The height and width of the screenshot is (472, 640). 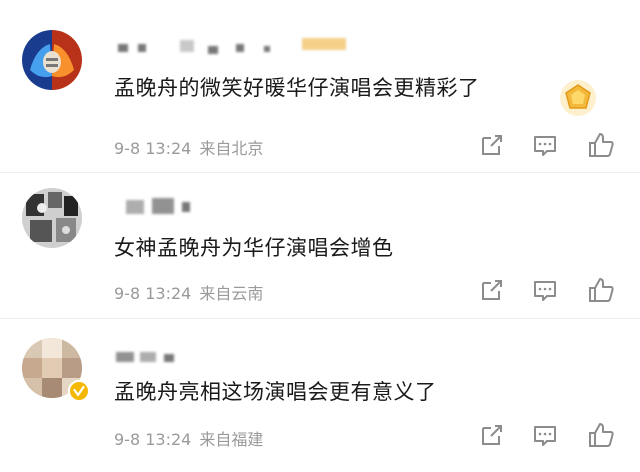 I want to click on comment-meta: 9-8 13:24 来自云南, so click(x=188, y=292).